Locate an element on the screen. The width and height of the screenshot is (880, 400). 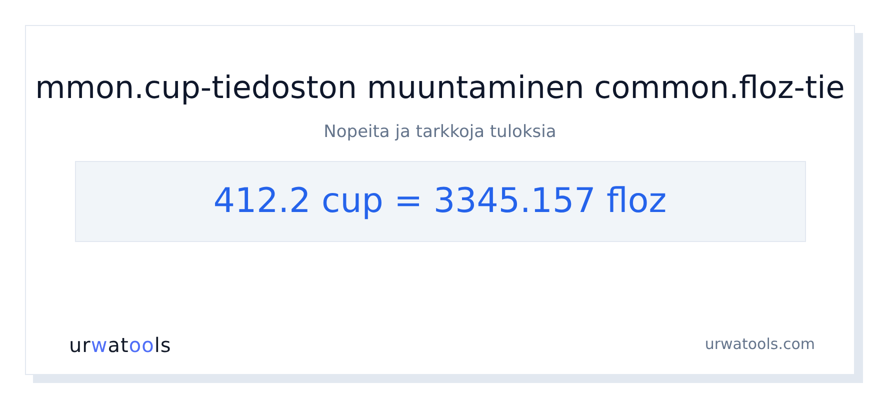
subtitle: Nopeita ja tarkkoja tuloksia is located at coordinates (440, 132).